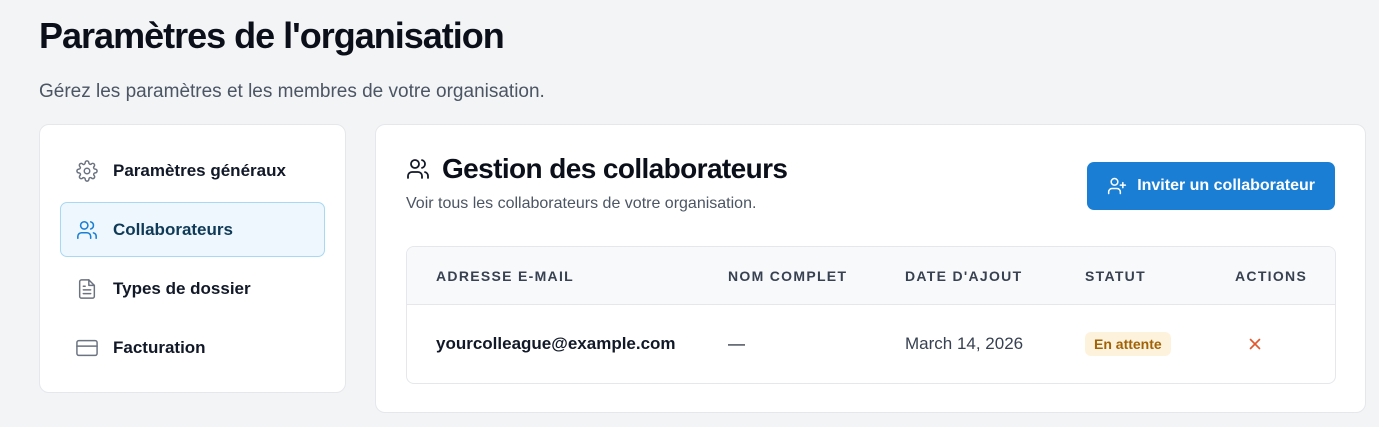 Image resolution: width=1379 pixels, height=427 pixels. I want to click on column-header-actions: ACTIONS, so click(1271, 276).